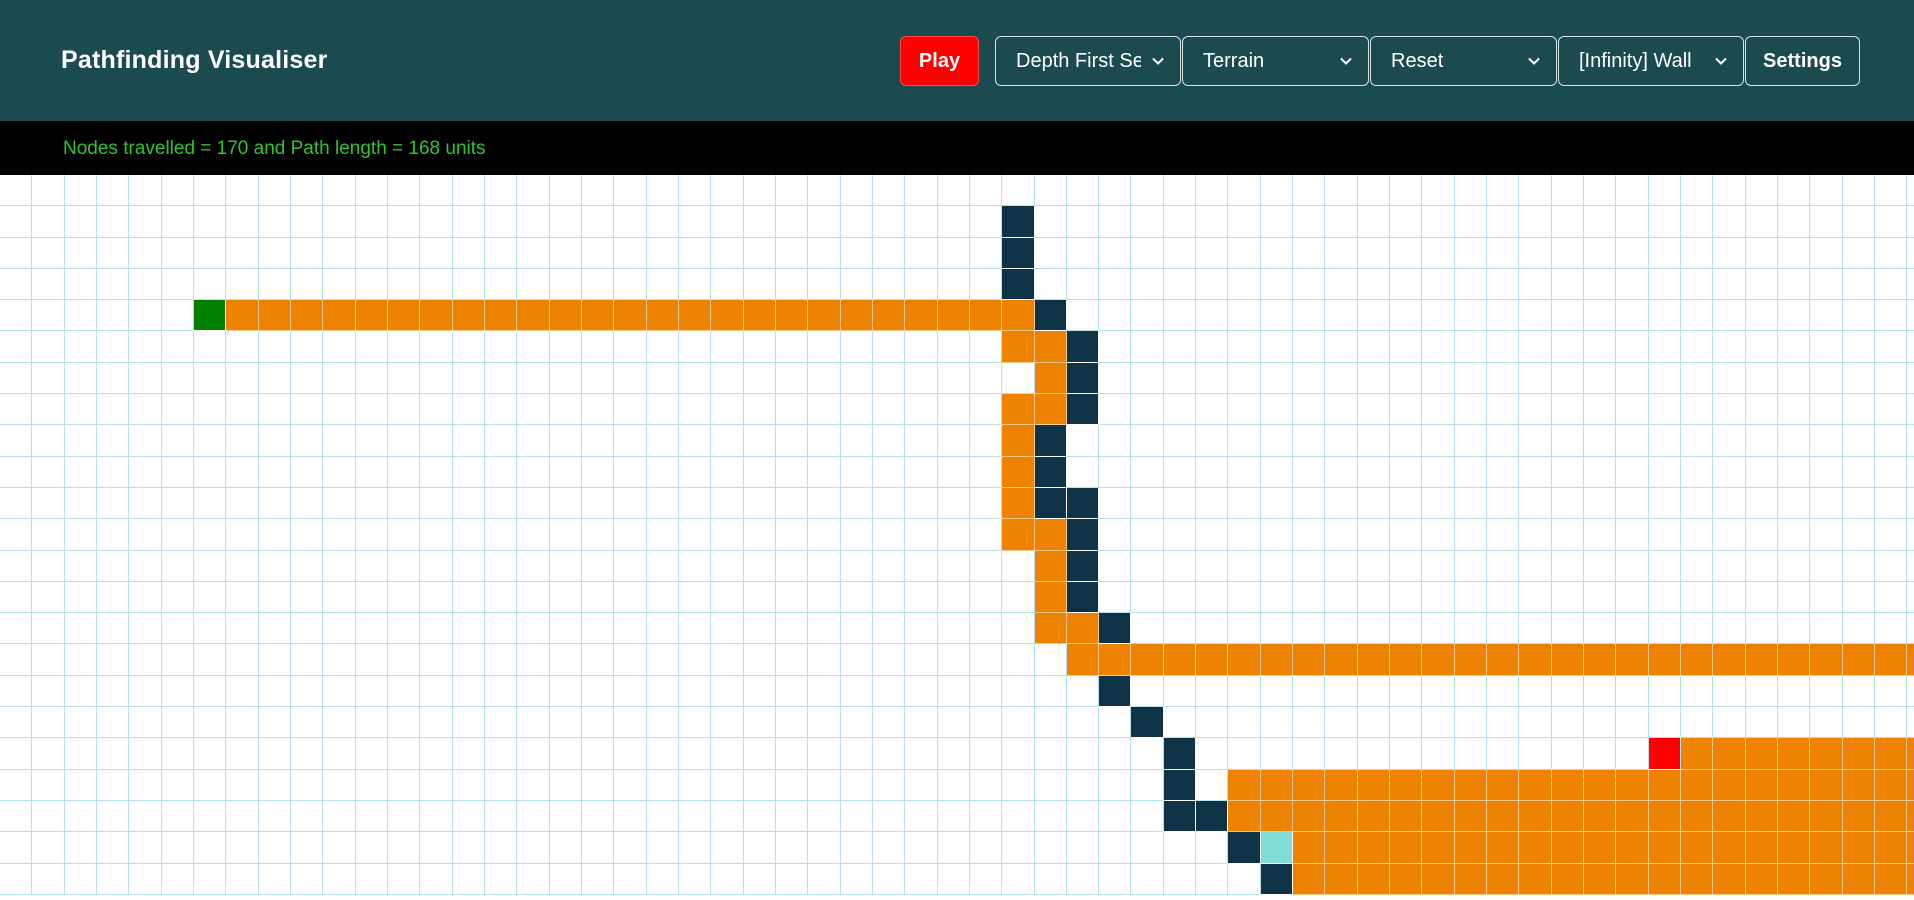 This screenshot has width=1914, height=900. Describe the element at coordinates (1277, 848) in the screenshot. I see `visited-node` at that location.